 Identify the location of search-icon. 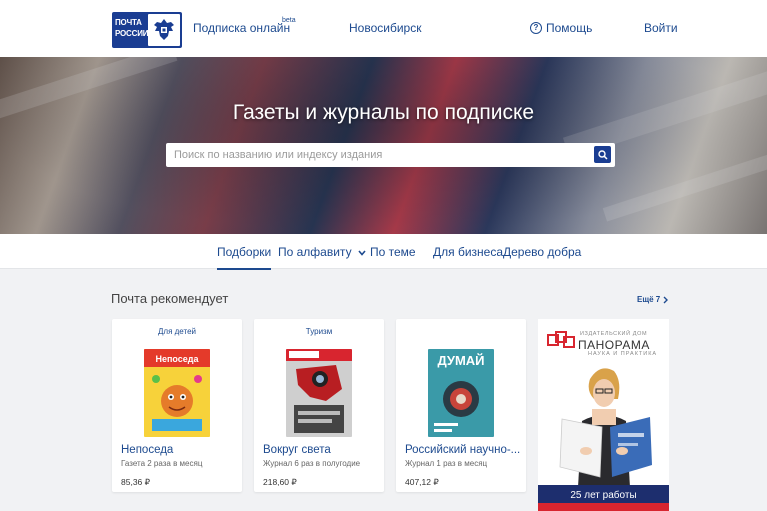
(602, 154).